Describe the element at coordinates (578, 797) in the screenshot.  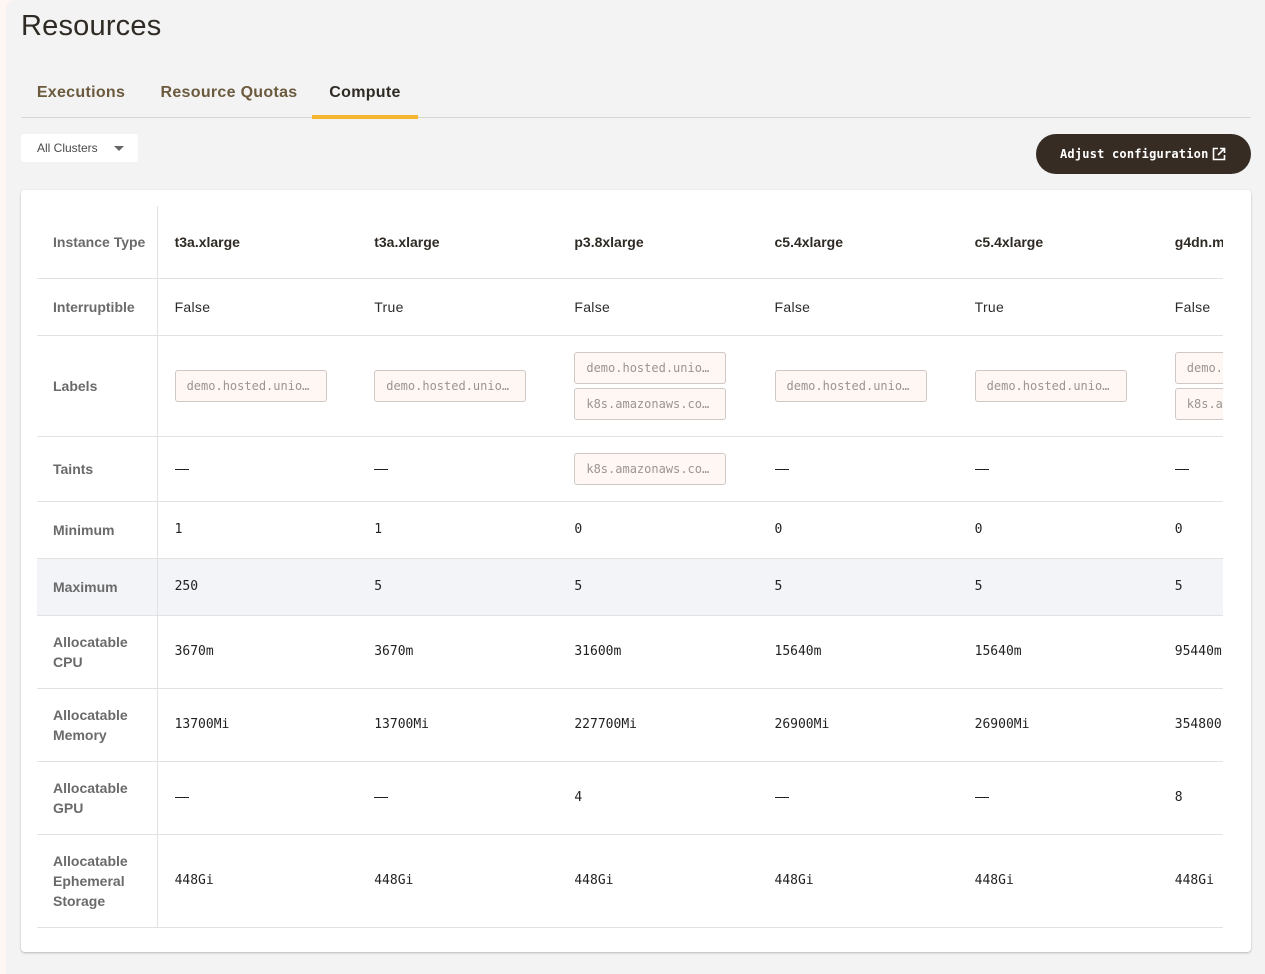
I see `gpu-cell: 4` at that location.